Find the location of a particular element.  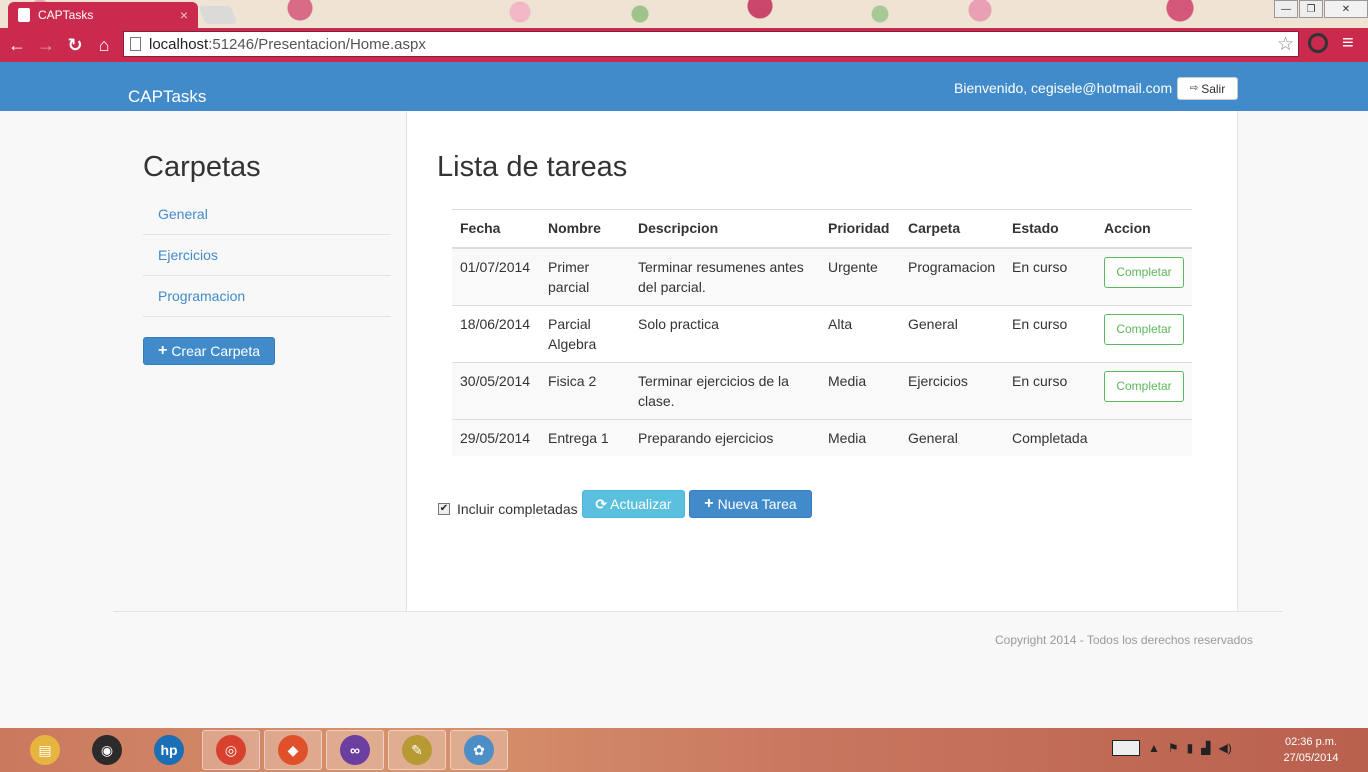

folder-item-general: General is located at coordinates (267, 214).